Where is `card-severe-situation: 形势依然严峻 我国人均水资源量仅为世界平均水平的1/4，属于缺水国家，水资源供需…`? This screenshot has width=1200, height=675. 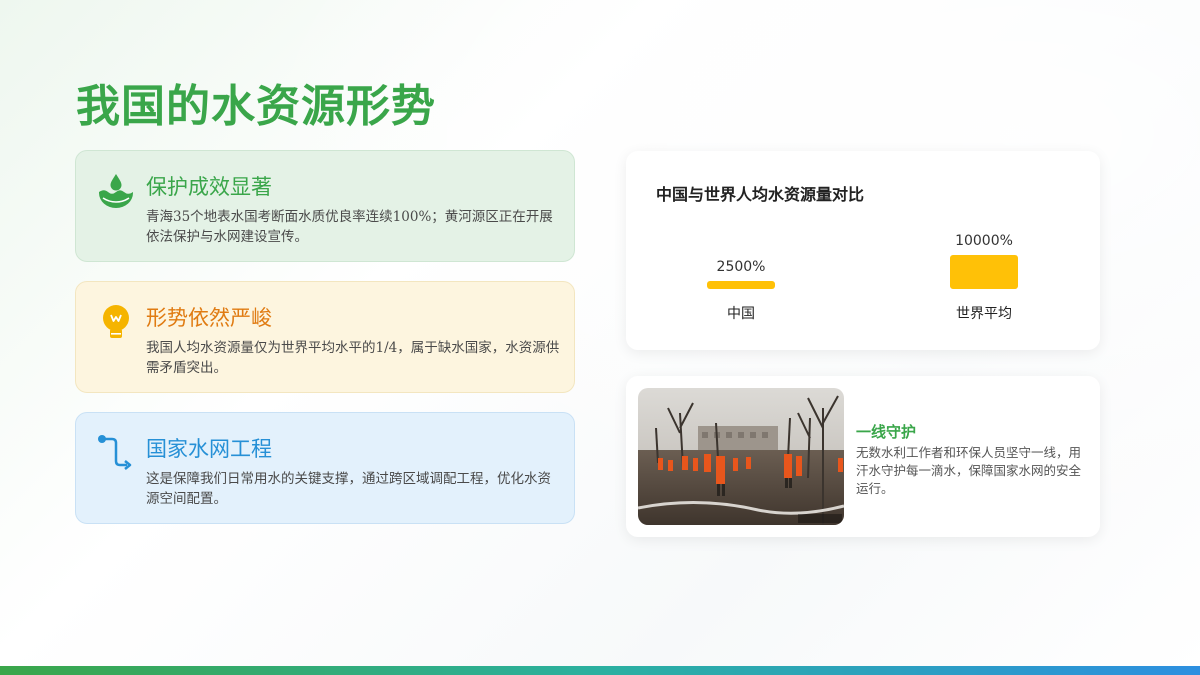
card-severe-situation: 形势依然严峻 我国人均水资源量仅为世界平均水平的1/4，属于缺水国家，水资源供需… is located at coordinates (325, 337).